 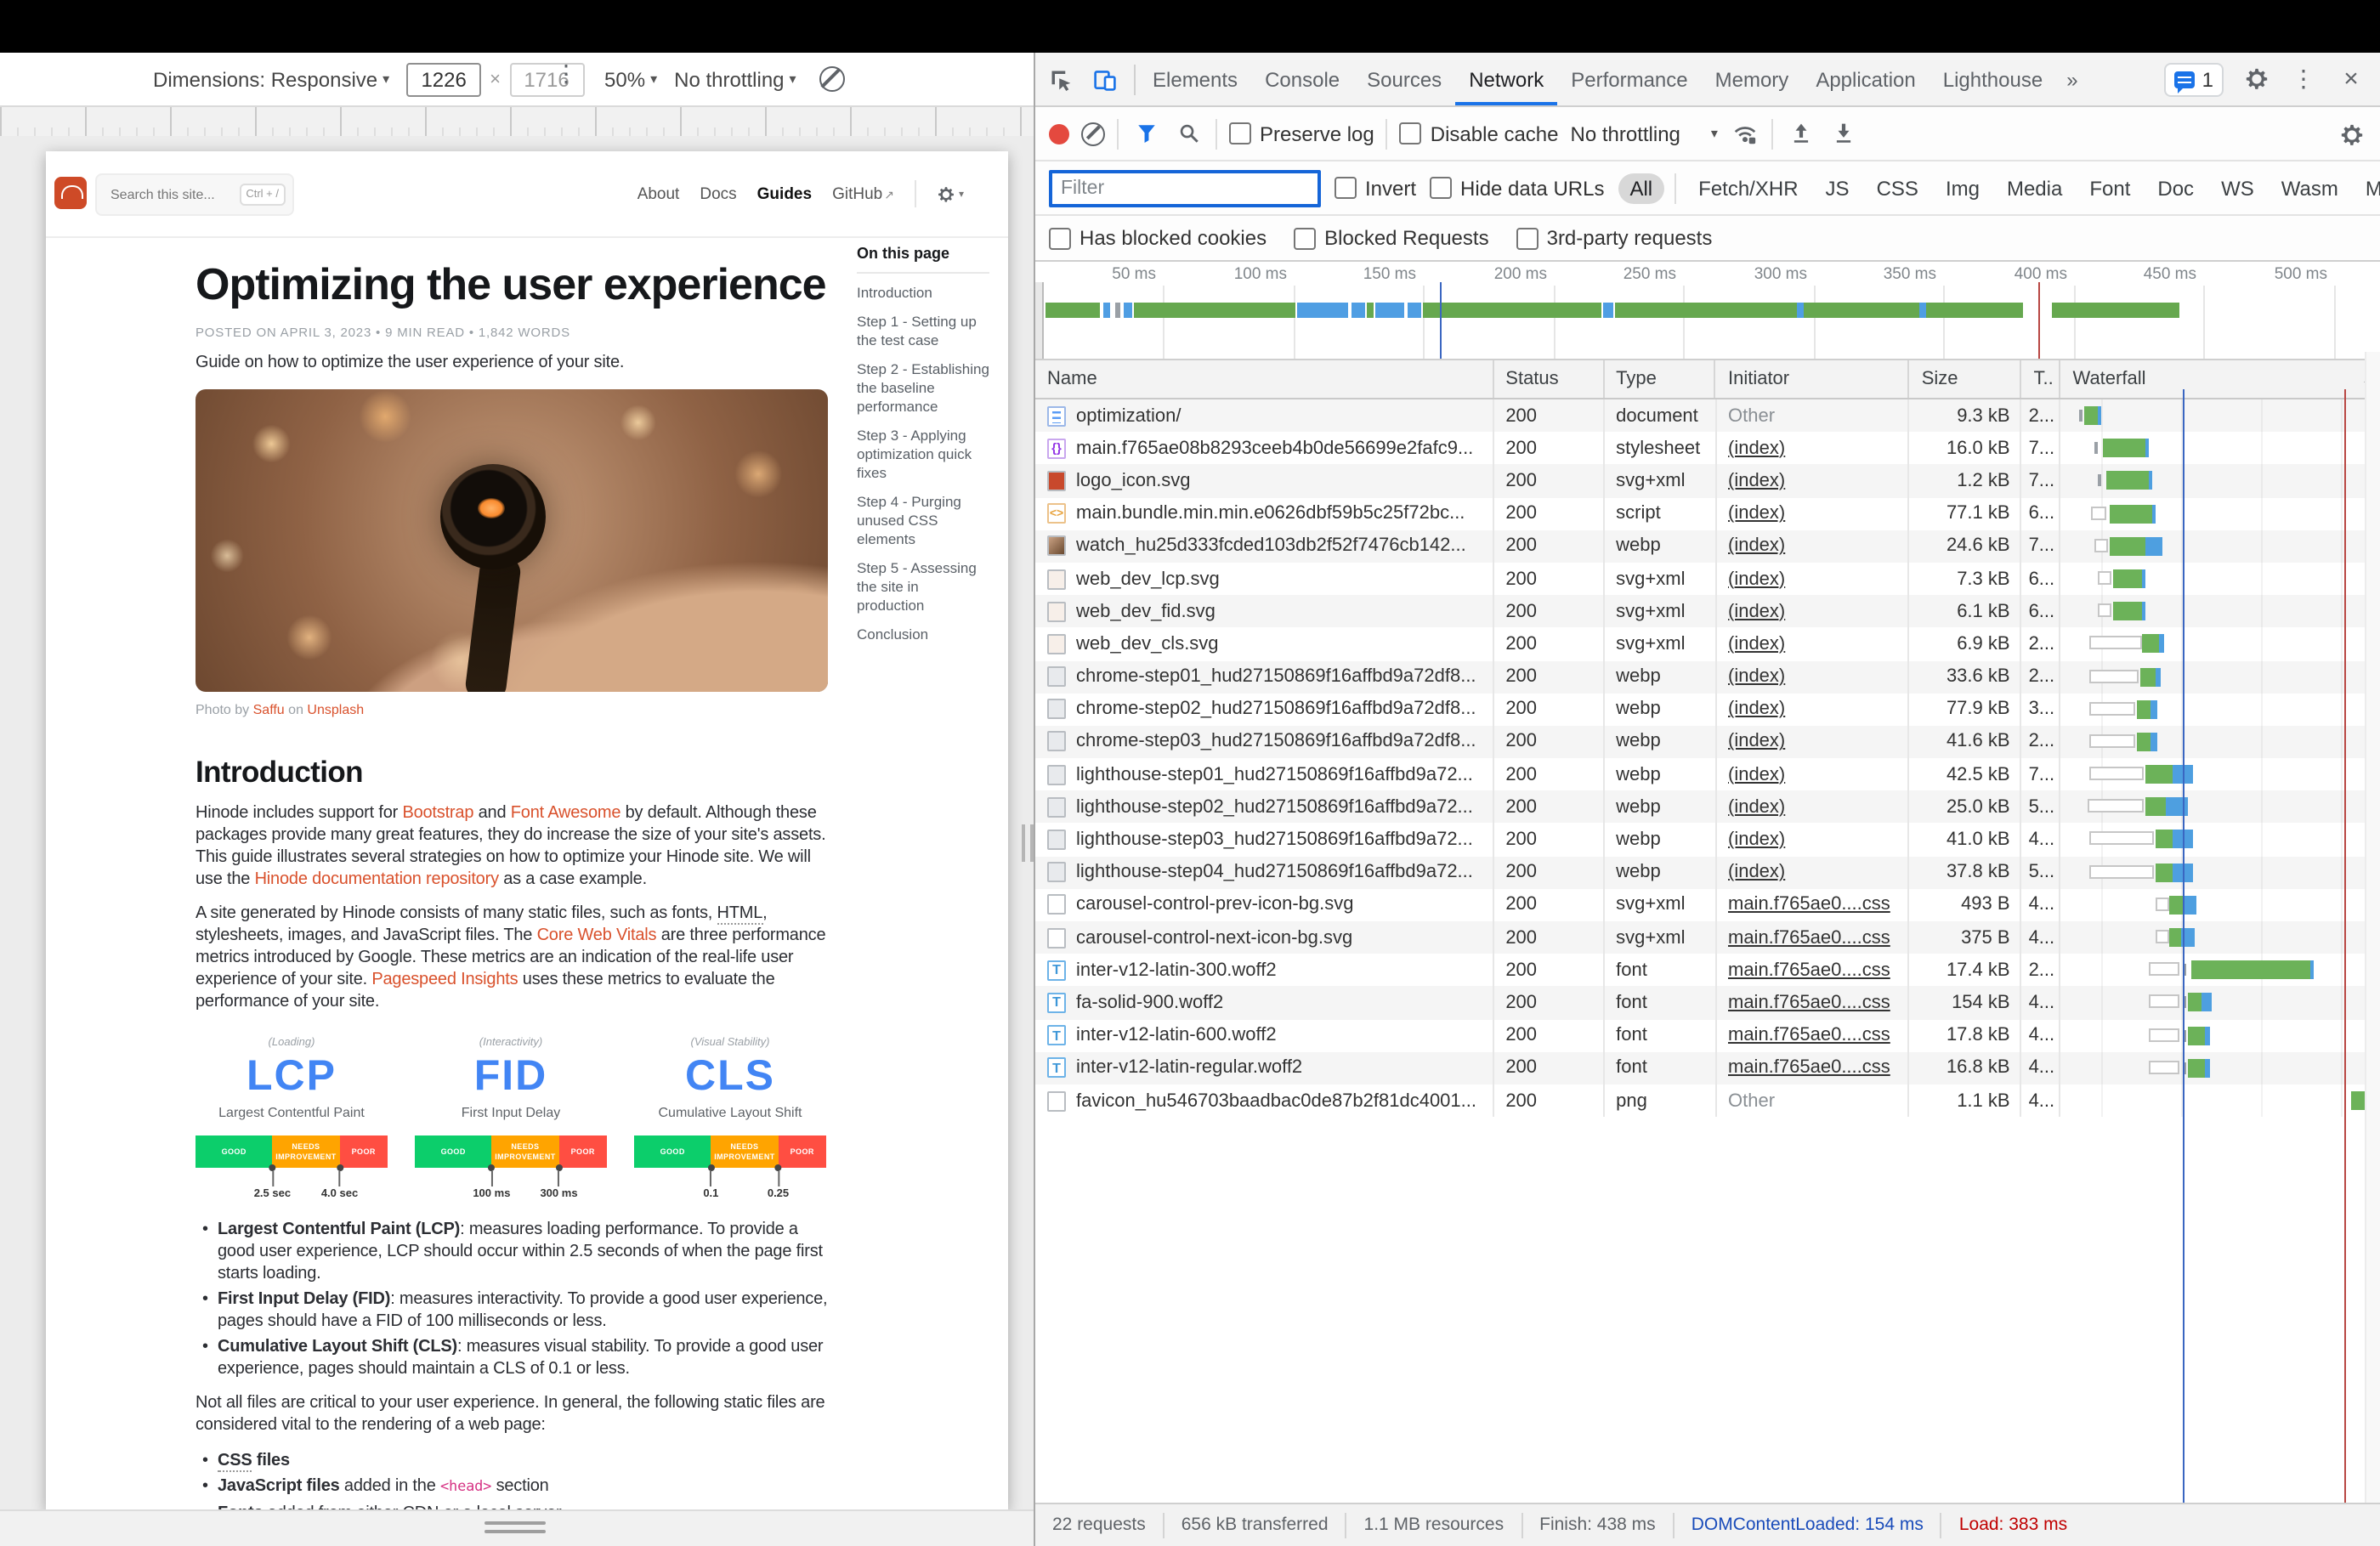 I want to click on column-header-waterfall: Waterfall, so click(x=2220, y=379).